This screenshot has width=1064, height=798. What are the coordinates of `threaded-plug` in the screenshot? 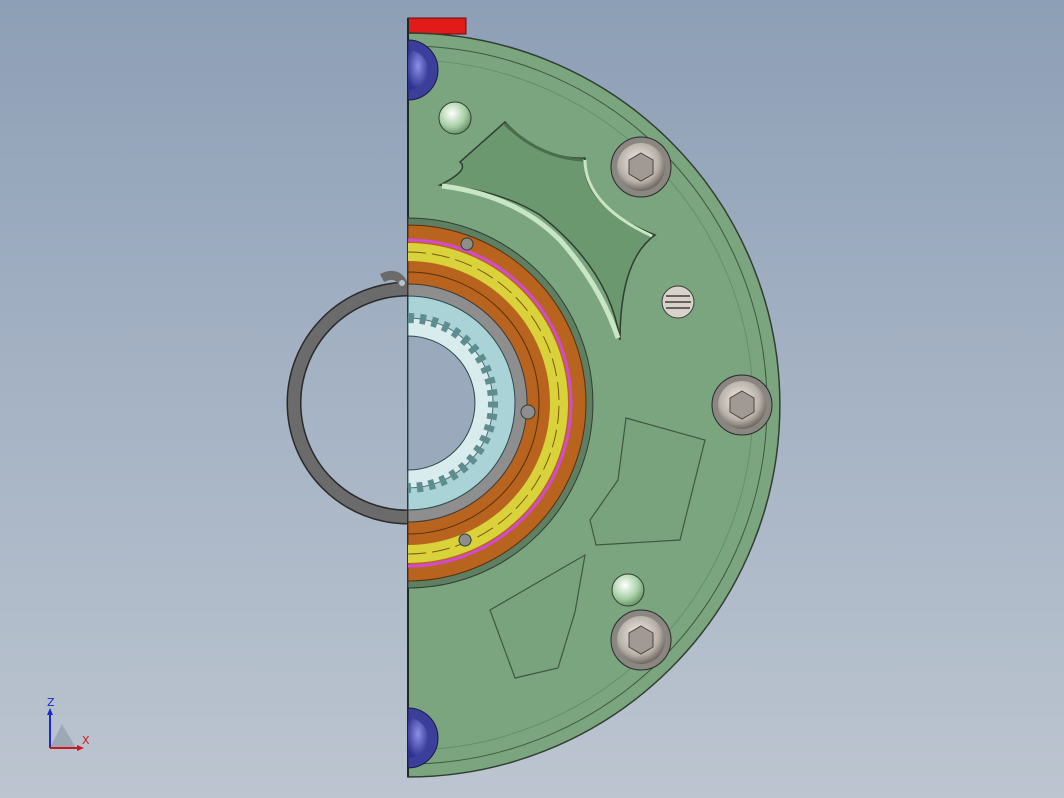 It's located at (678, 302).